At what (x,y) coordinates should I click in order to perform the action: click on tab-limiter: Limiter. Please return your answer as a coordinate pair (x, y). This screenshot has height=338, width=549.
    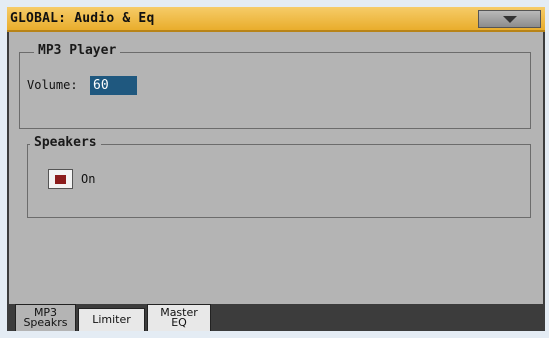
    Looking at the image, I should click on (111, 319).